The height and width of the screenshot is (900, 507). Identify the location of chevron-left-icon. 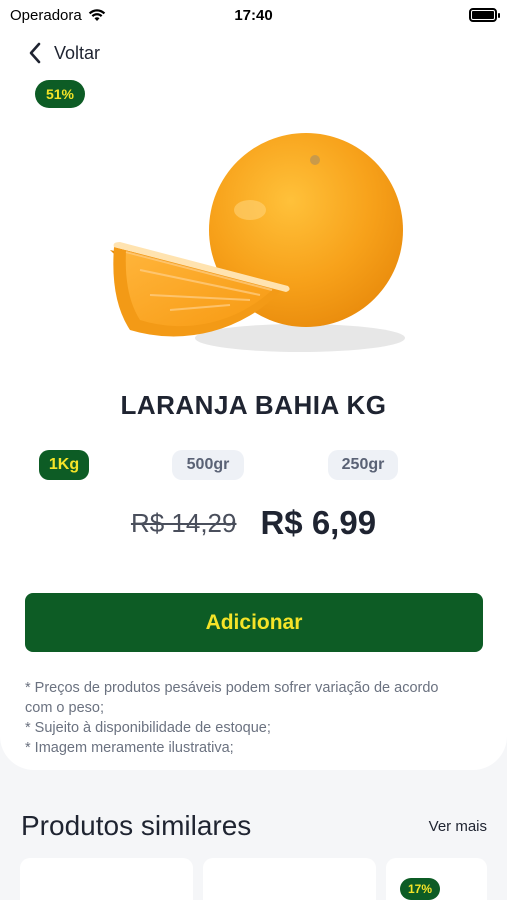
(35, 53).